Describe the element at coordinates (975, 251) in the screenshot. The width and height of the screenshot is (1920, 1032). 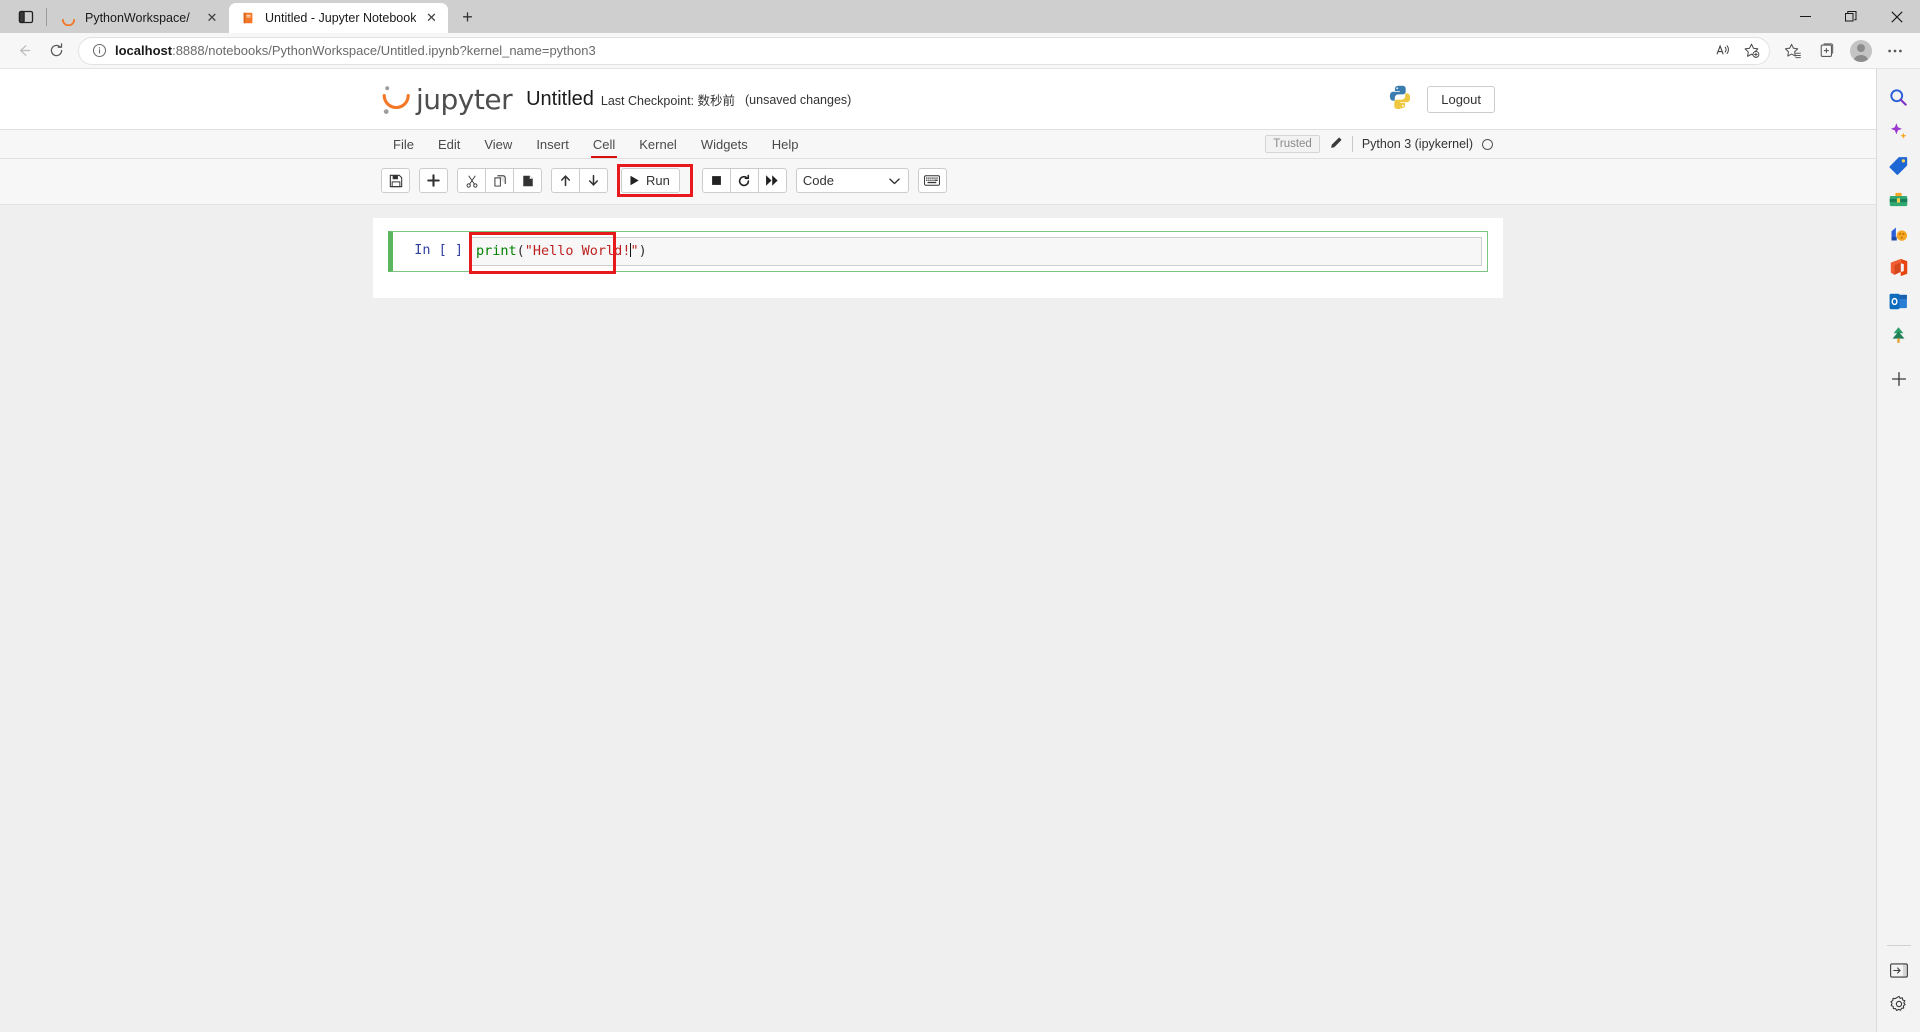
I see `code-editor: print("Hello World!")` at that location.